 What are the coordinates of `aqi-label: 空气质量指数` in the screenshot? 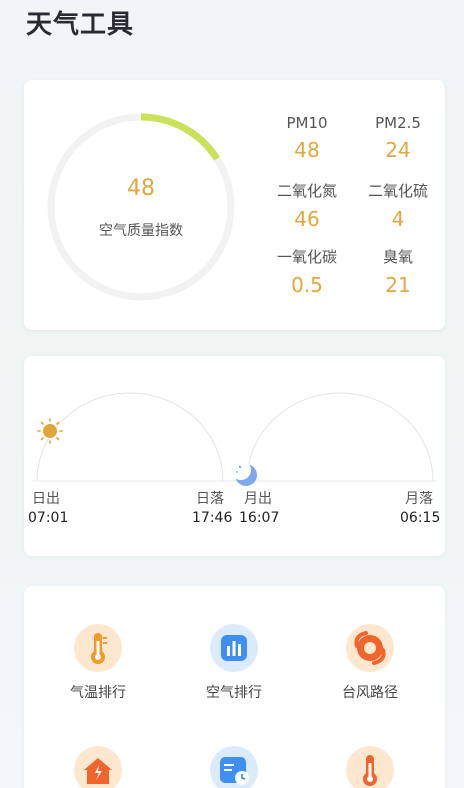 It's located at (141, 231).